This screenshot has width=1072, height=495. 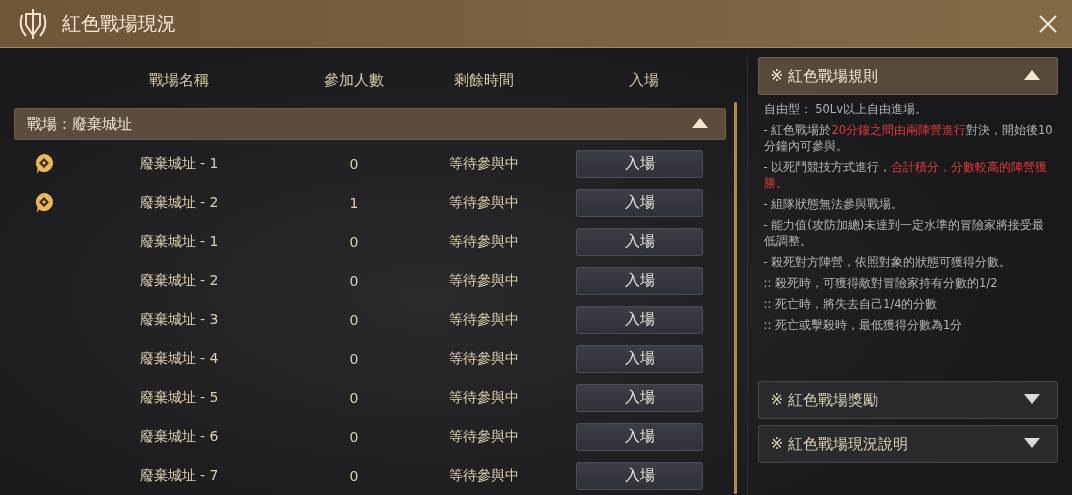 What do you see at coordinates (735, 298) in the screenshot?
I see `scrollbar` at bounding box center [735, 298].